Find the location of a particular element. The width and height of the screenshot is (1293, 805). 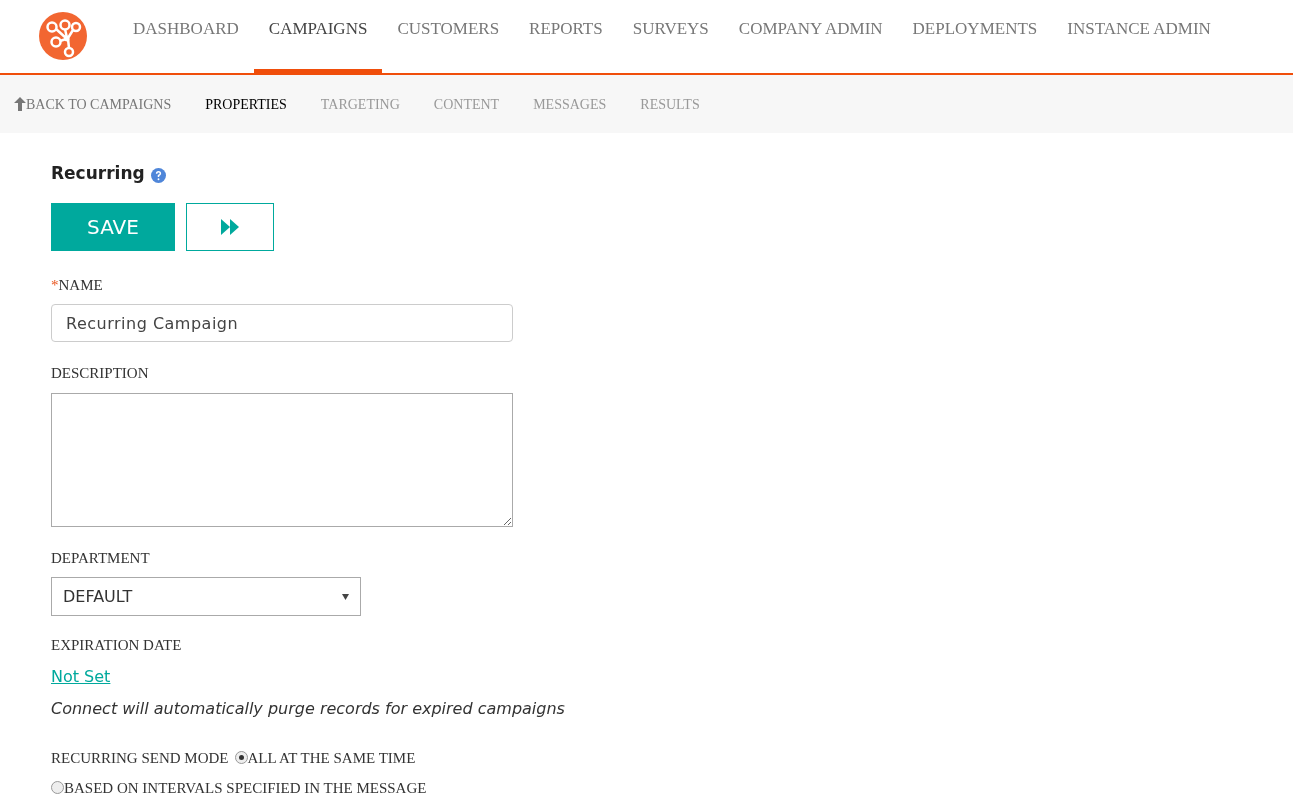

help-icon is located at coordinates (158, 176).